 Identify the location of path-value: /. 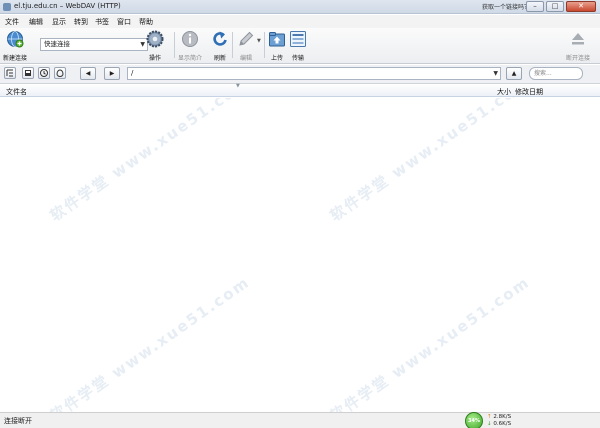
(132, 73).